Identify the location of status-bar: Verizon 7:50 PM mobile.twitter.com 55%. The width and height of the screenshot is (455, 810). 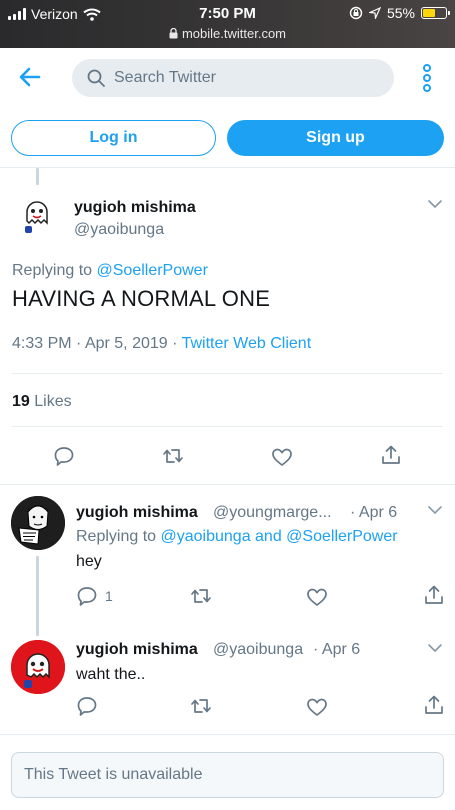
(227, 24).